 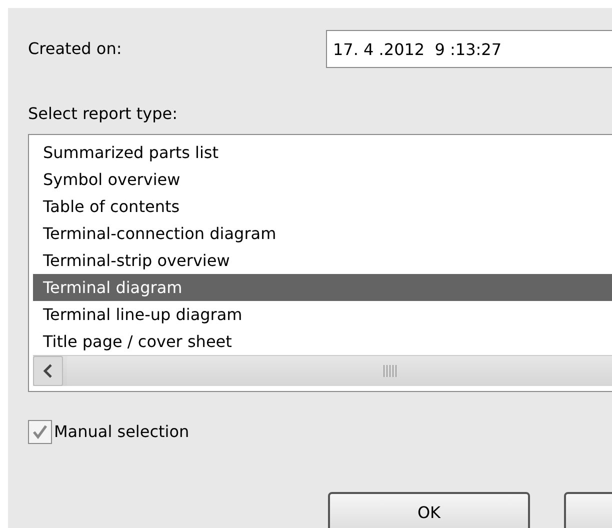 What do you see at coordinates (469, 49) in the screenshot?
I see `created-on-field: 17. 4 .2012 9 :13:27` at bounding box center [469, 49].